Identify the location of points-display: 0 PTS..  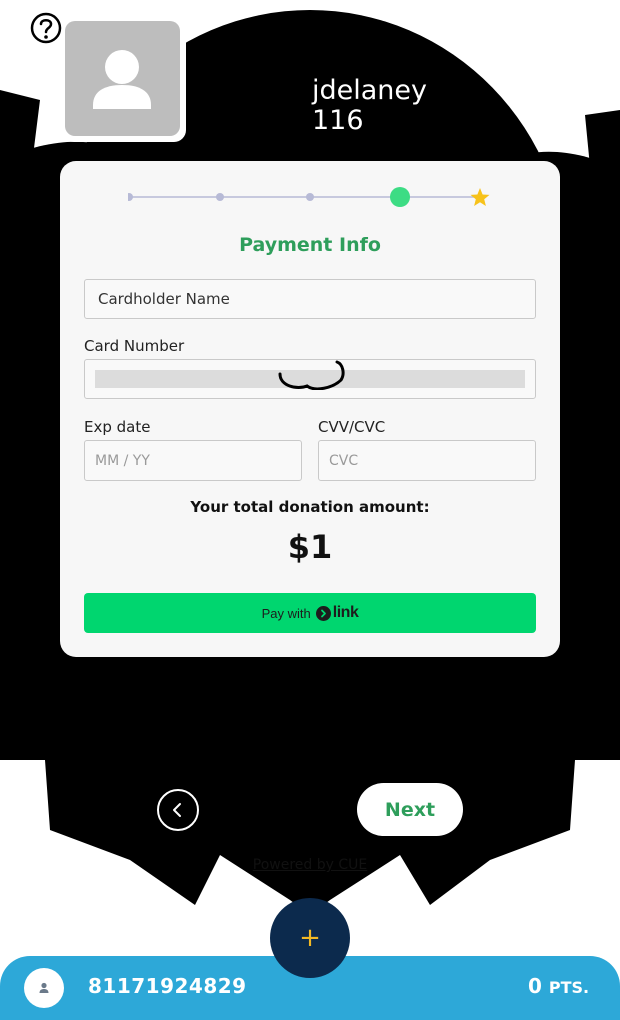
(558, 986).